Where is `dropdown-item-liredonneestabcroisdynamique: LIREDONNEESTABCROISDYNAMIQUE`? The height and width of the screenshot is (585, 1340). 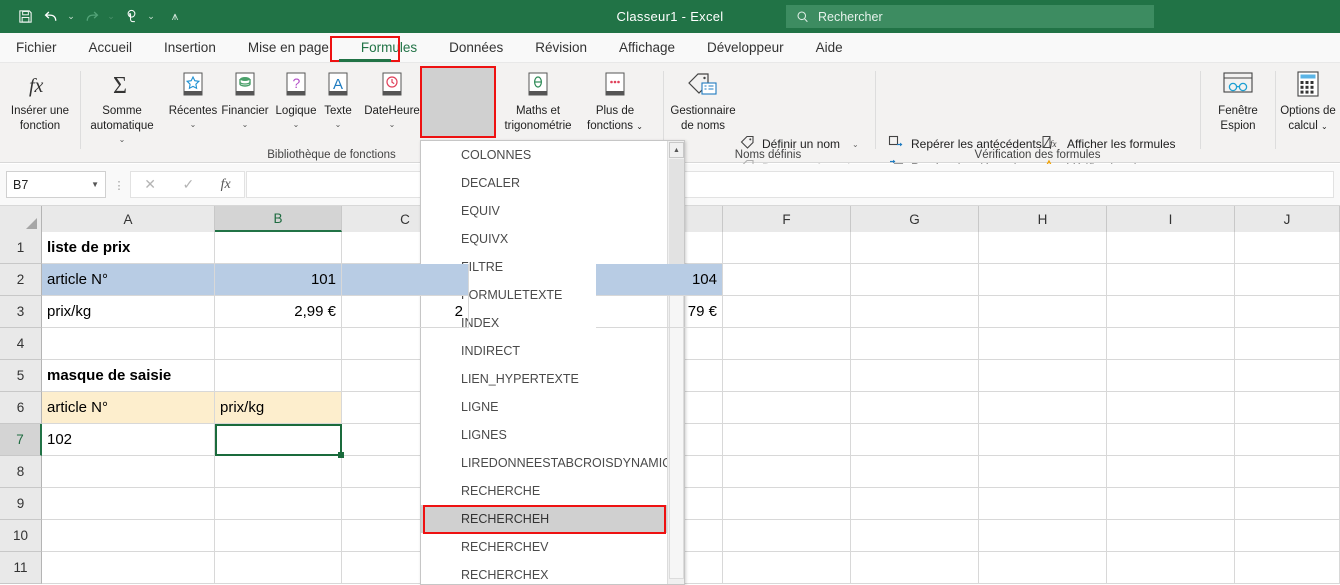
dropdown-item-liredonneestabcroisdynamique: LIREDONNEESTABCROISDYNAMIQUE is located at coordinates (552, 463).